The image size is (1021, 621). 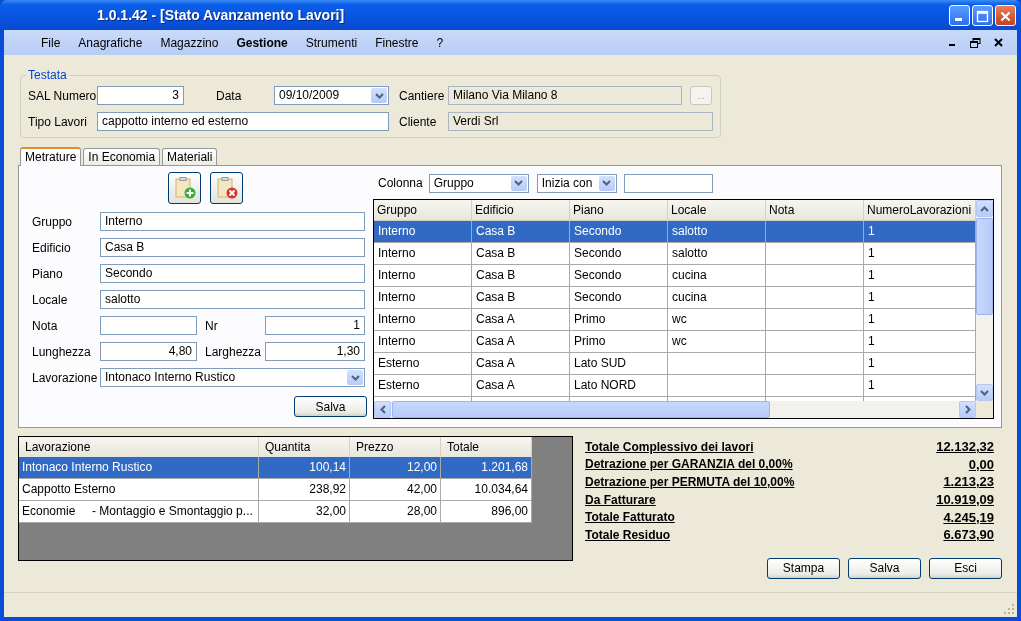 What do you see at coordinates (140, 95) in the screenshot?
I see `input-field: 3` at bounding box center [140, 95].